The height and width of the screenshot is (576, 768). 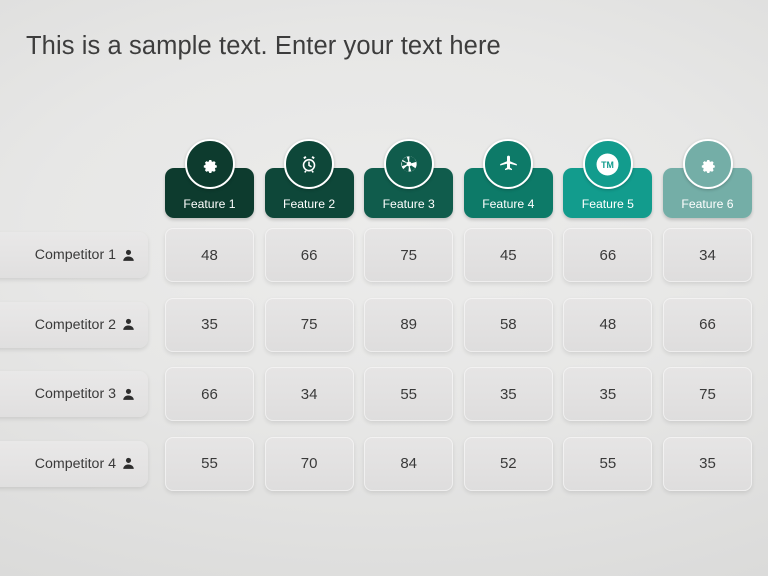 I want to click on matrix-cell-r3-c1: 66, so click(x=209, y=394).